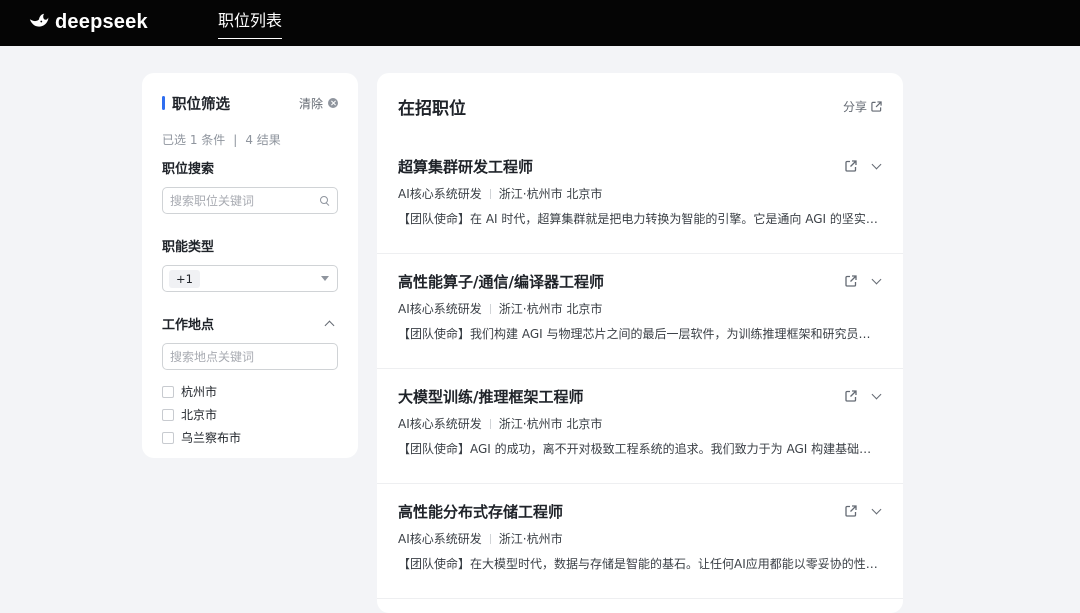 This screenshot has width=1080, height=613. What do you see at coordinates (250, 323) in the screenshot?
I see `location-header: 工作地点` at bounding box center [250, 323].